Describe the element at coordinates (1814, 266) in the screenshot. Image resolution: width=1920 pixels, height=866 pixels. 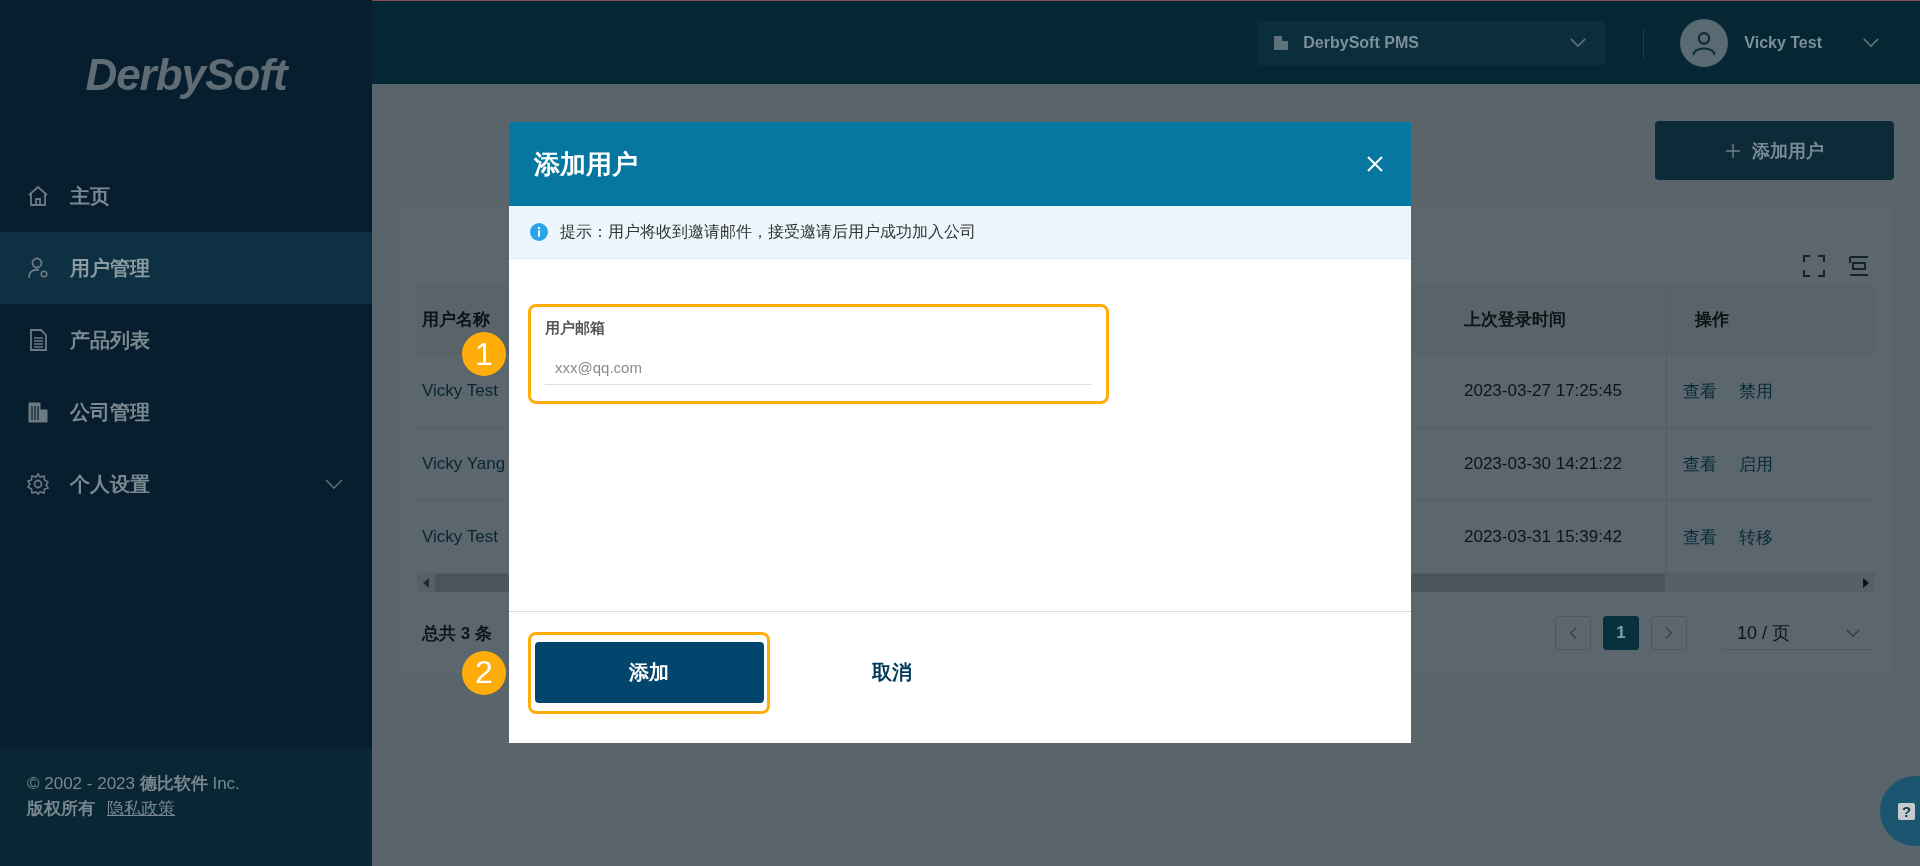
I see `fullscreen-icon` at that location.